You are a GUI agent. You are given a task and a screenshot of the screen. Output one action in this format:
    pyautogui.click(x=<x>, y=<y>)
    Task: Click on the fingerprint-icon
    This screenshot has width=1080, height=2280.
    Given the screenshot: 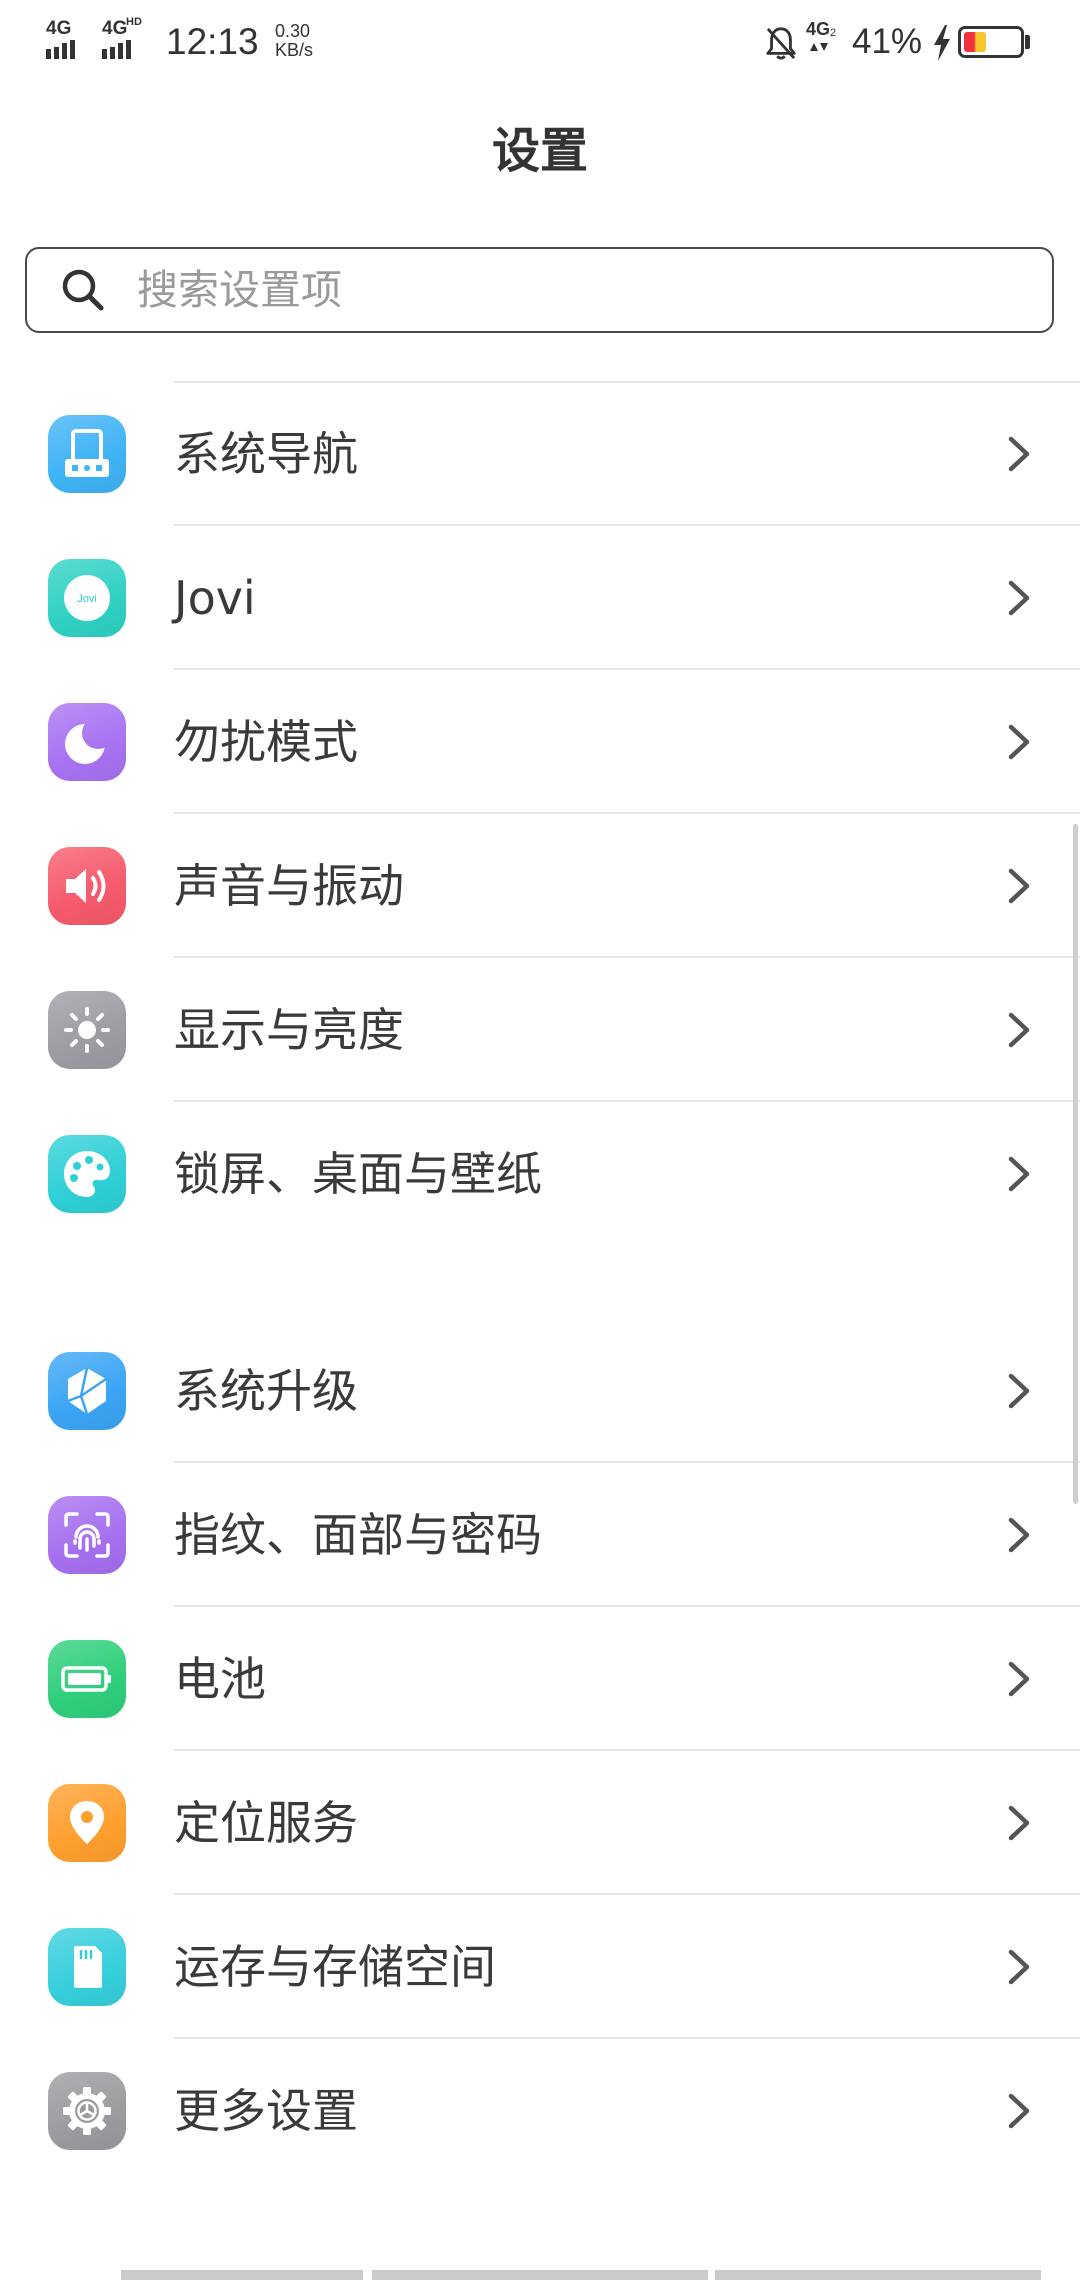 What is the action you would take?
    pyautogui.click(x=87, y=1535)
    